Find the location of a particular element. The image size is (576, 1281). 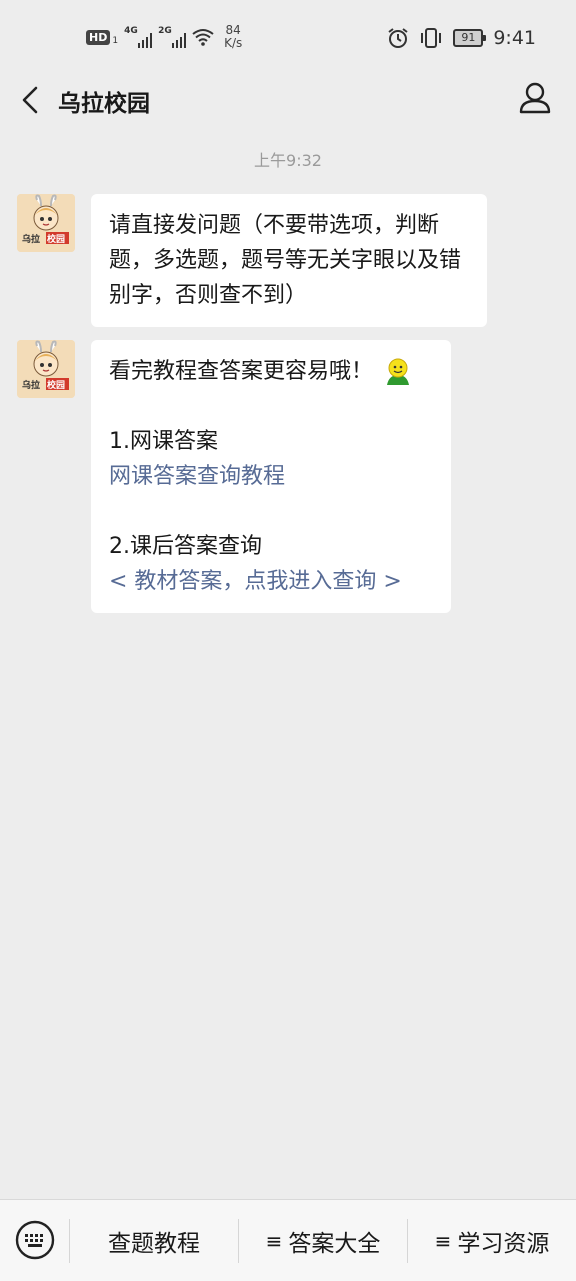

hd-sub: 1 is located at coordinates (115, 41).